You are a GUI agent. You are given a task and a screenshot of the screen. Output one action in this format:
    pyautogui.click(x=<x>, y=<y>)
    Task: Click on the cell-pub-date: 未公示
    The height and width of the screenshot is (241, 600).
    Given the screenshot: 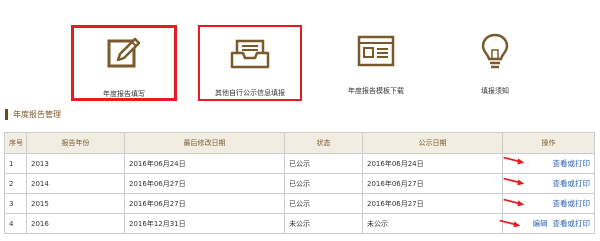 What is the action you would take?
    pyautogui.click(x=432, y=223)
    